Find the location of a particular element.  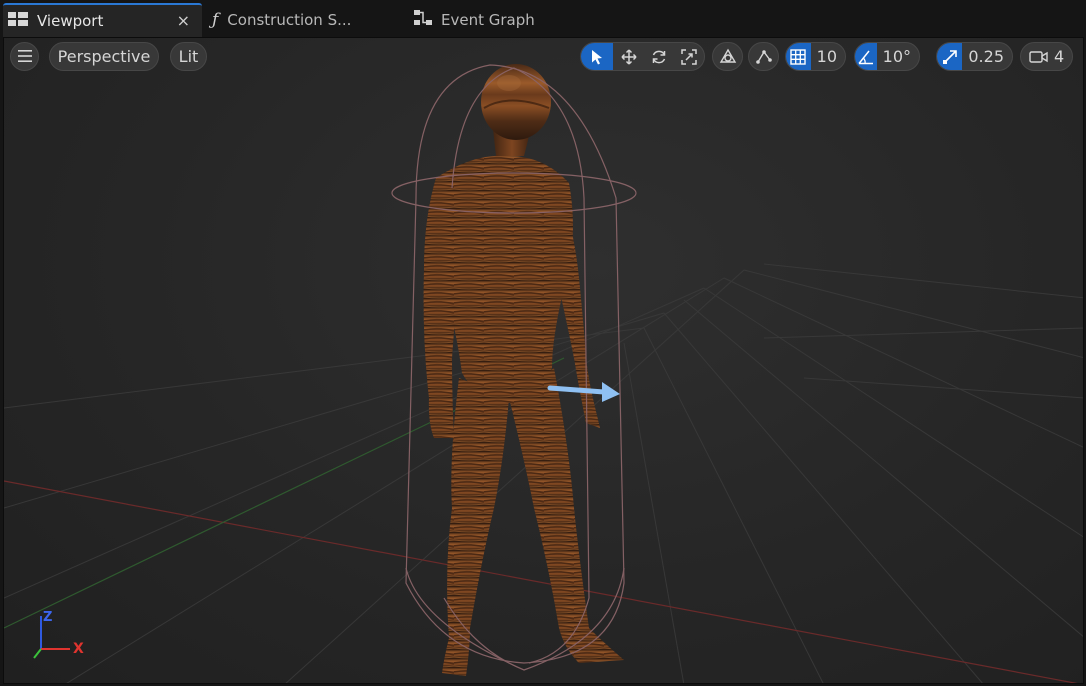

tab-viewport: Viewport × is located at coordinates (102, 20).